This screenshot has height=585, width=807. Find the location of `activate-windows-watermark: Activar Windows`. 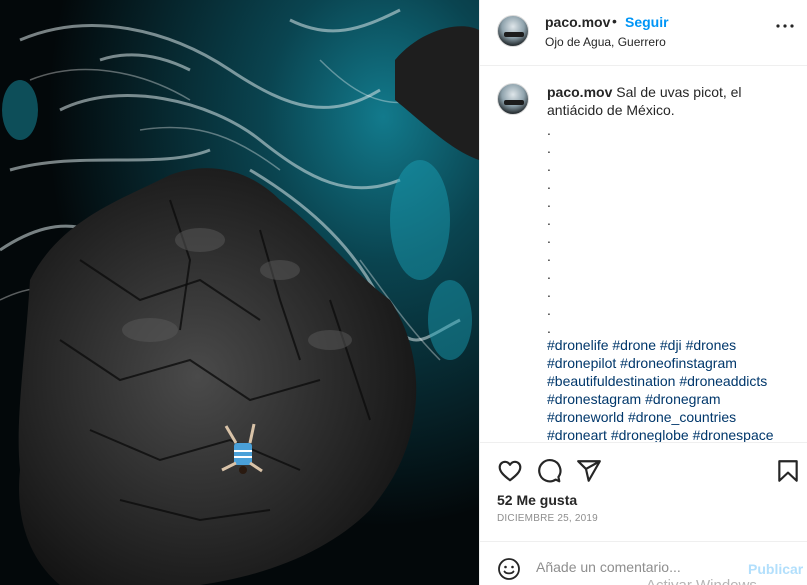

activate-windows-watermark: Activar Windows is located at coordinates (701, 581).